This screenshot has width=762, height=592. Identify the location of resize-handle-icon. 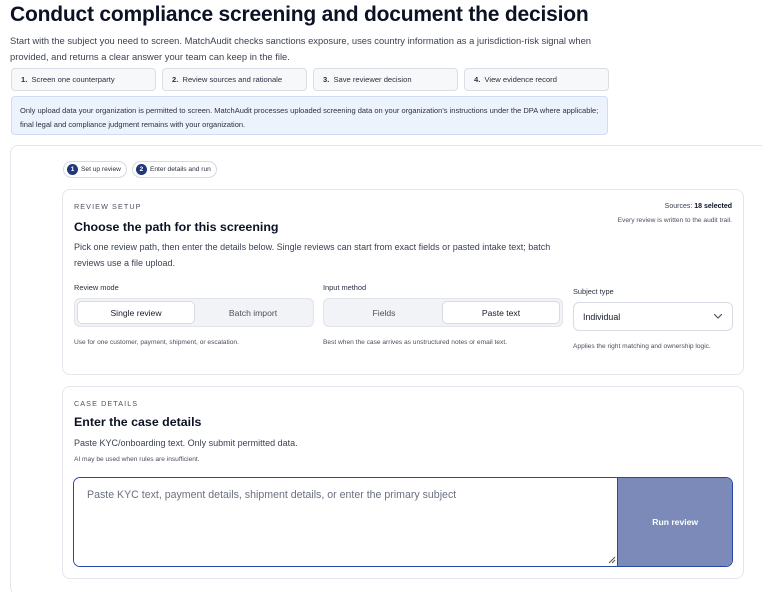
(612, 560).